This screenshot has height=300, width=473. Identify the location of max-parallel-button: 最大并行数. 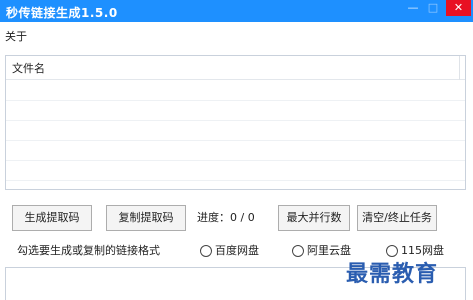
(314, 218).